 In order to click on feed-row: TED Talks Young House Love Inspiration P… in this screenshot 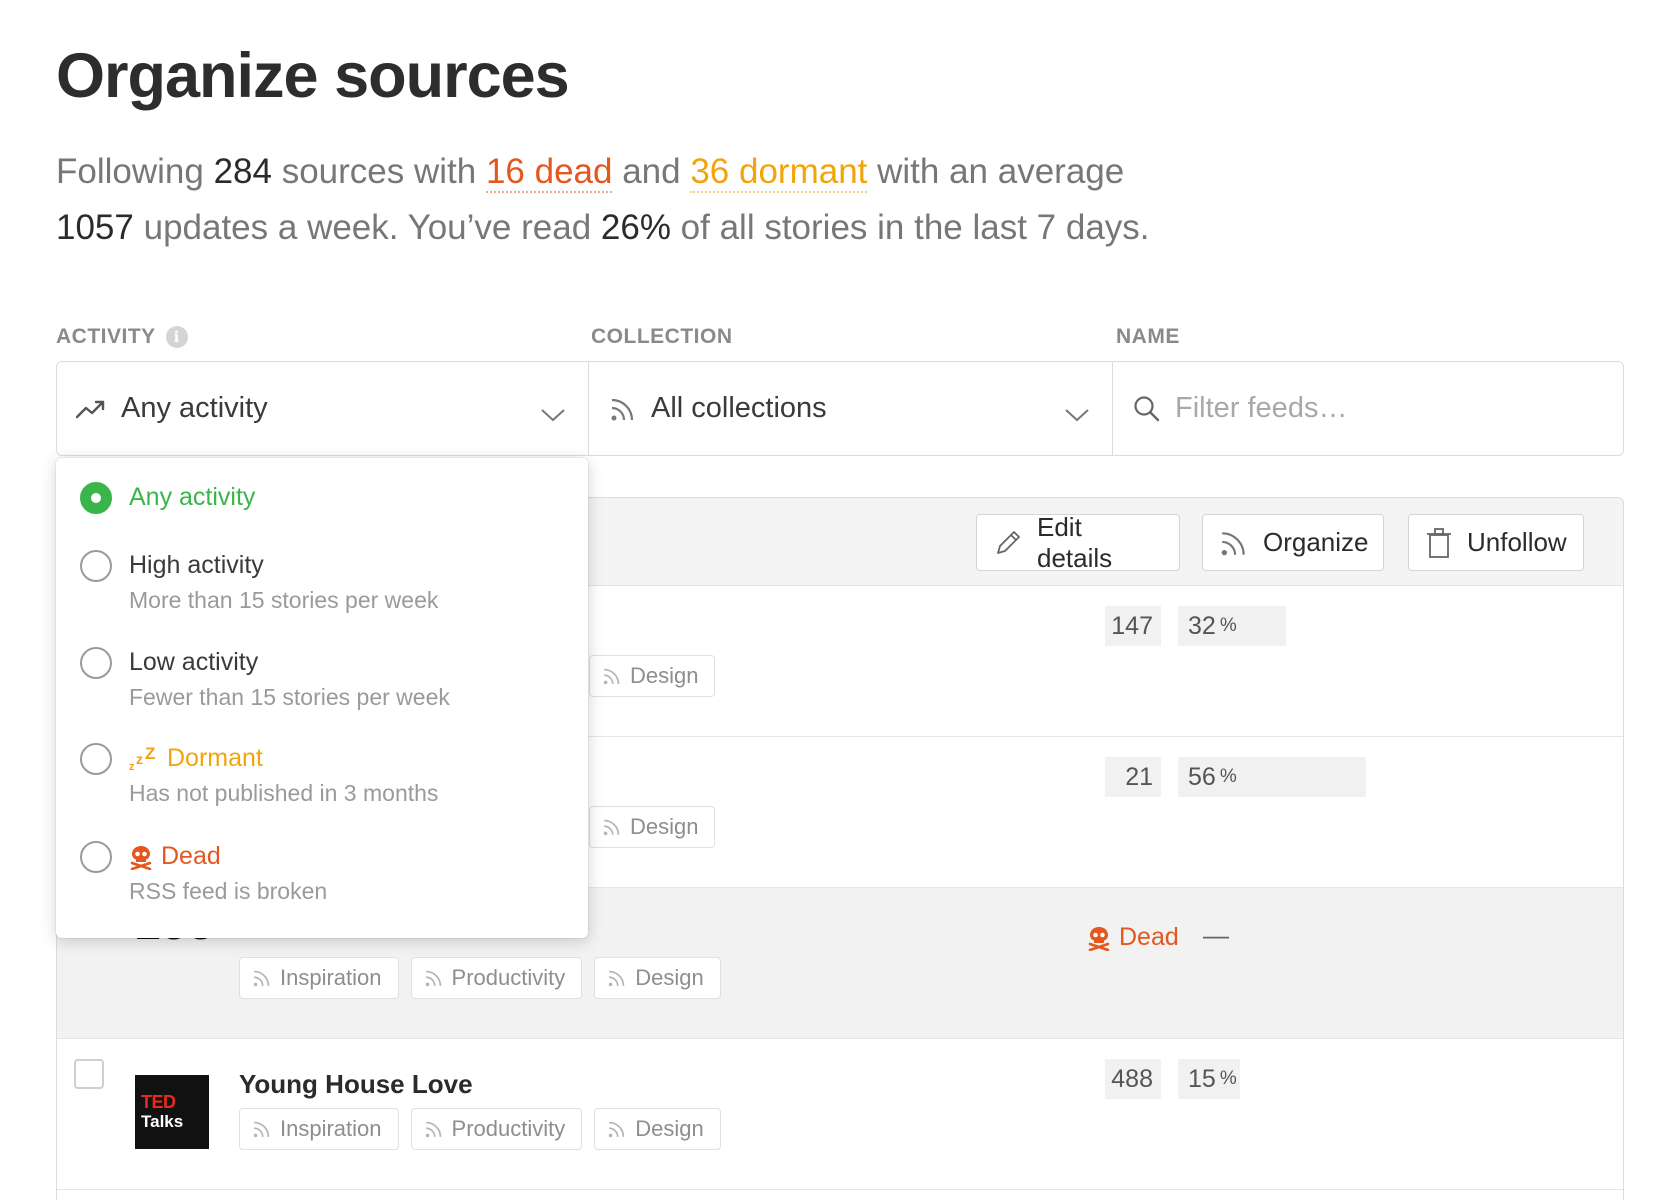, I will do `click(840, 1114)`.